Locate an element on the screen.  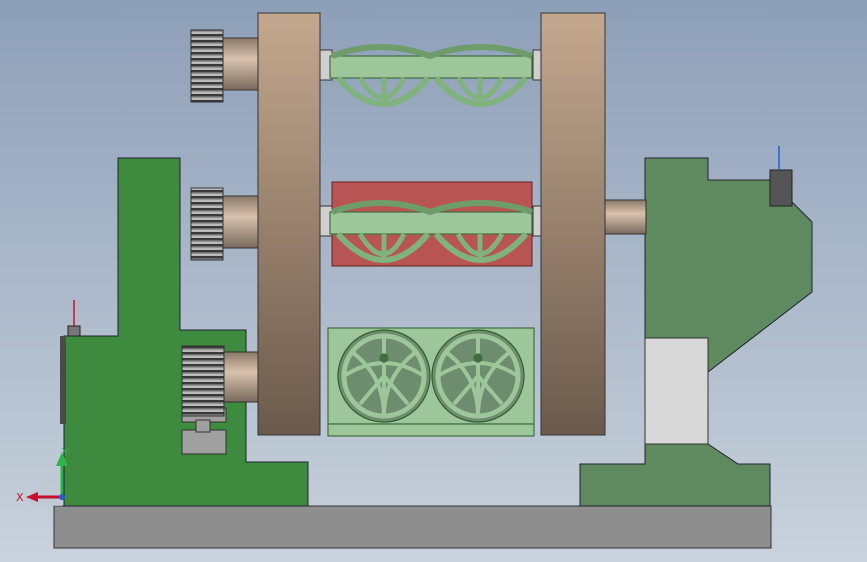
roller-frame-right is located at coordinates (573, 224).